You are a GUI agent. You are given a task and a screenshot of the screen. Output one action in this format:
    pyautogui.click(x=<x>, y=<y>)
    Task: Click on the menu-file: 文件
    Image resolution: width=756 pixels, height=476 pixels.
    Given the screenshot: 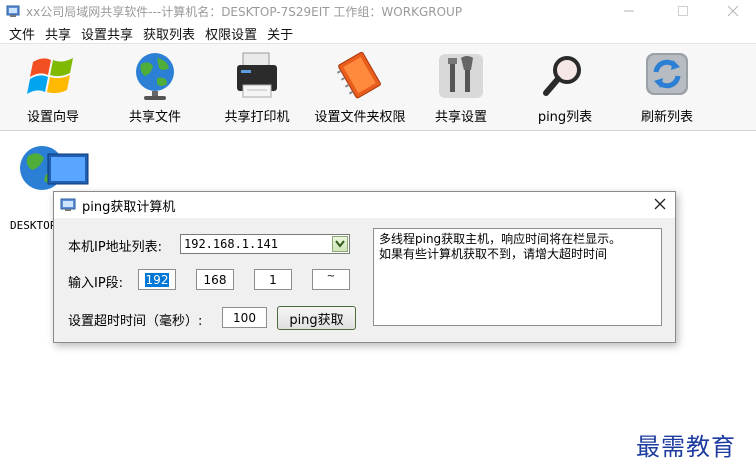 What is the action you would take?
    pyautogui.click(x=20, y=33)
    